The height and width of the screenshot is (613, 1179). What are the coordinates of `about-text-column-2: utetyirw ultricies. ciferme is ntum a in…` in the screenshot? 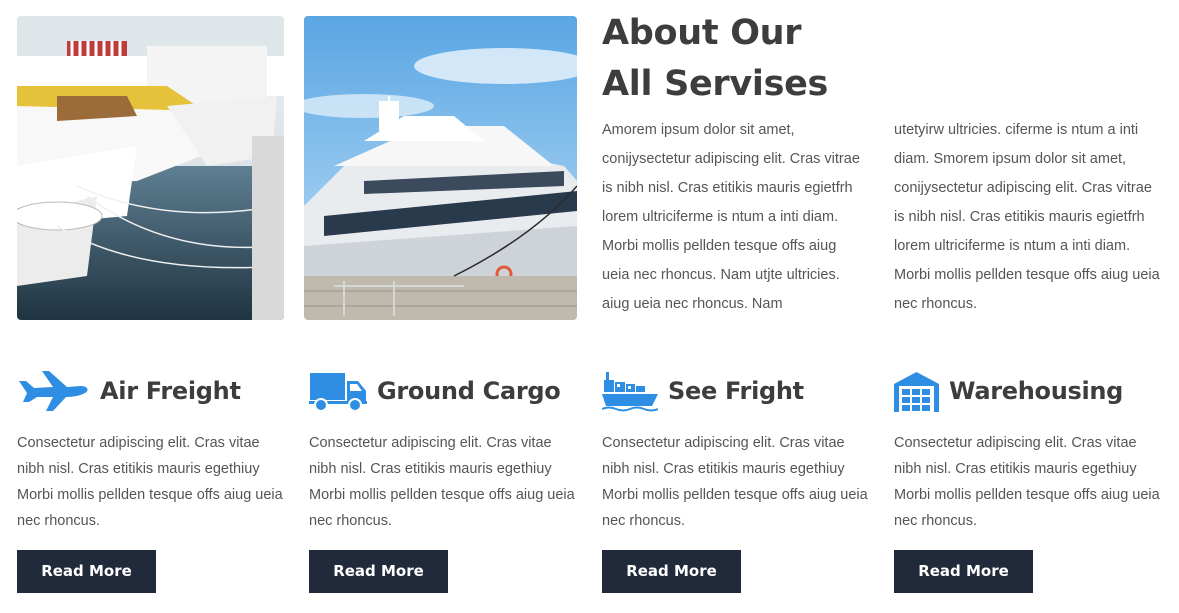 It's located at (1027, 217).